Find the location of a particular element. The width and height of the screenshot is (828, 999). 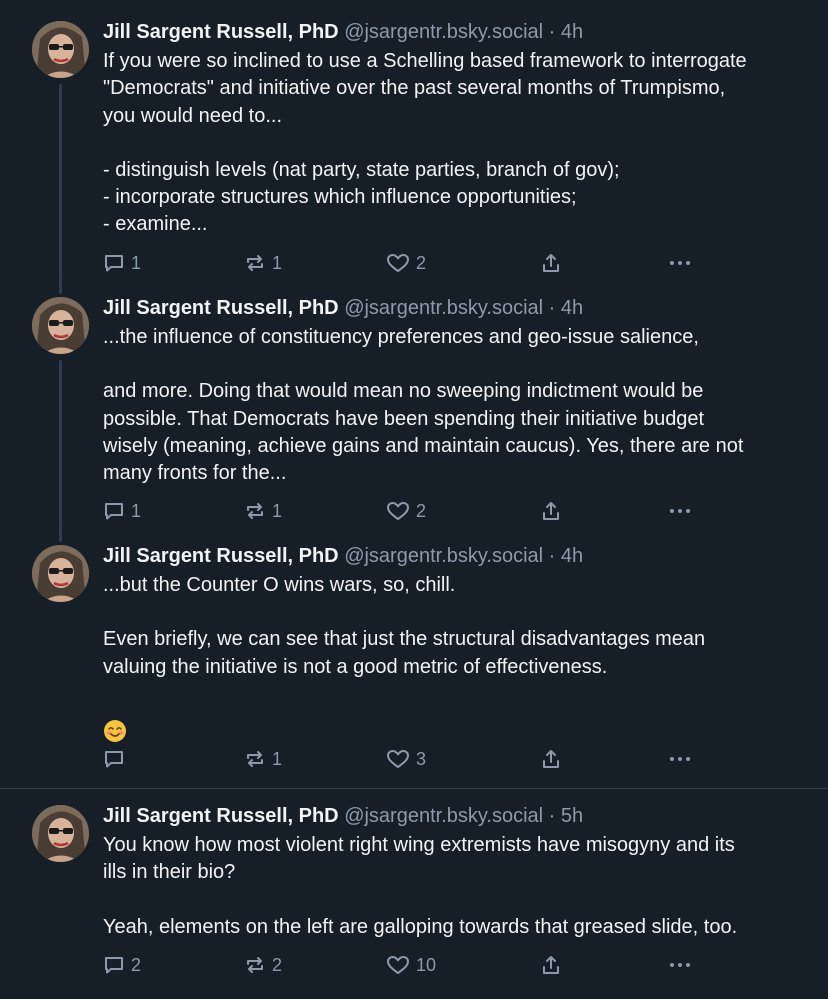

repost-button: 2 is located at coordinates (263, 965).